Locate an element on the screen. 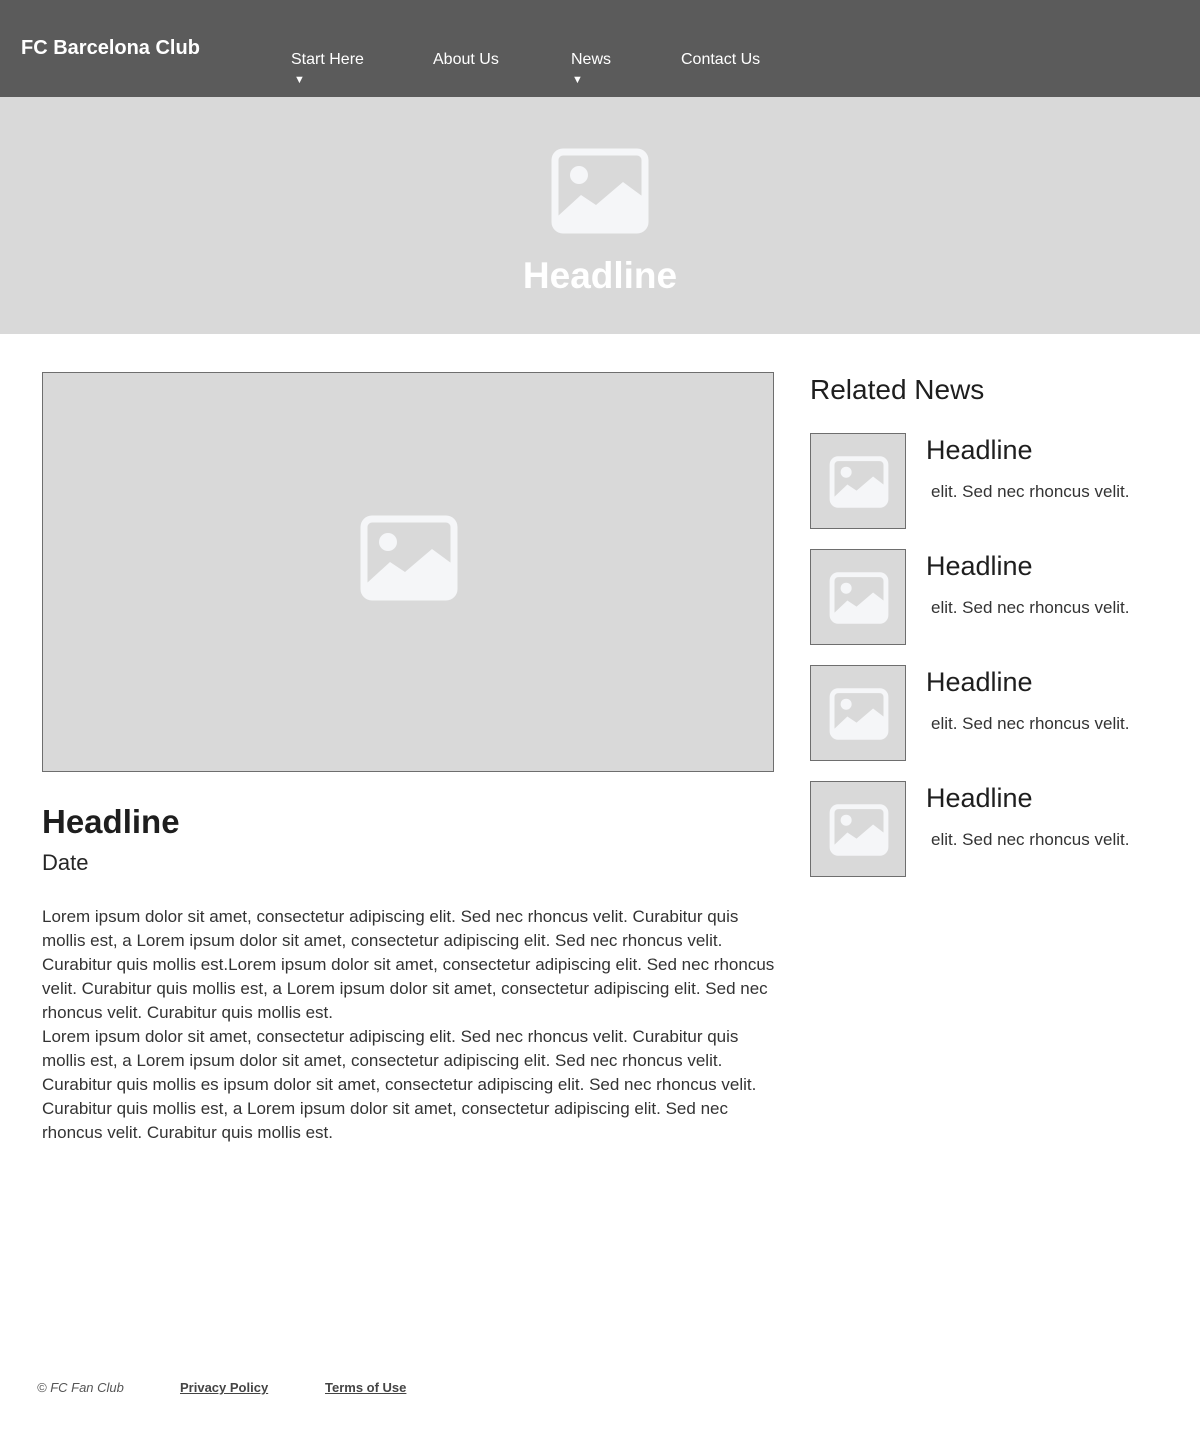 Image resolution: width=1200 pixels, height=1444 pixels. nav-item-contact-us: Contact Us is located at coordinates (720, 60).